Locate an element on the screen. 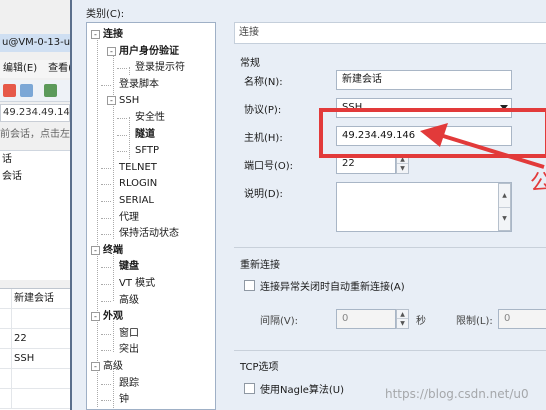 This screenshot has height=410, width=546. address-bar: 49.234.49.146:22 is located at coordinates (35, 113).